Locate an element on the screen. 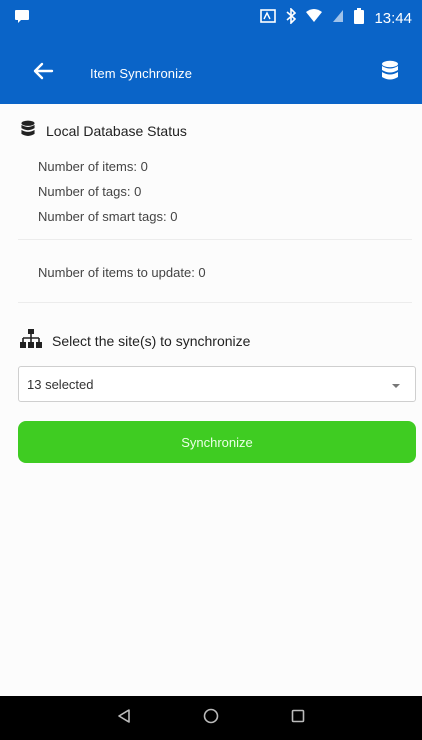  status-time: 13:44 is located at coordinates (393, 18).